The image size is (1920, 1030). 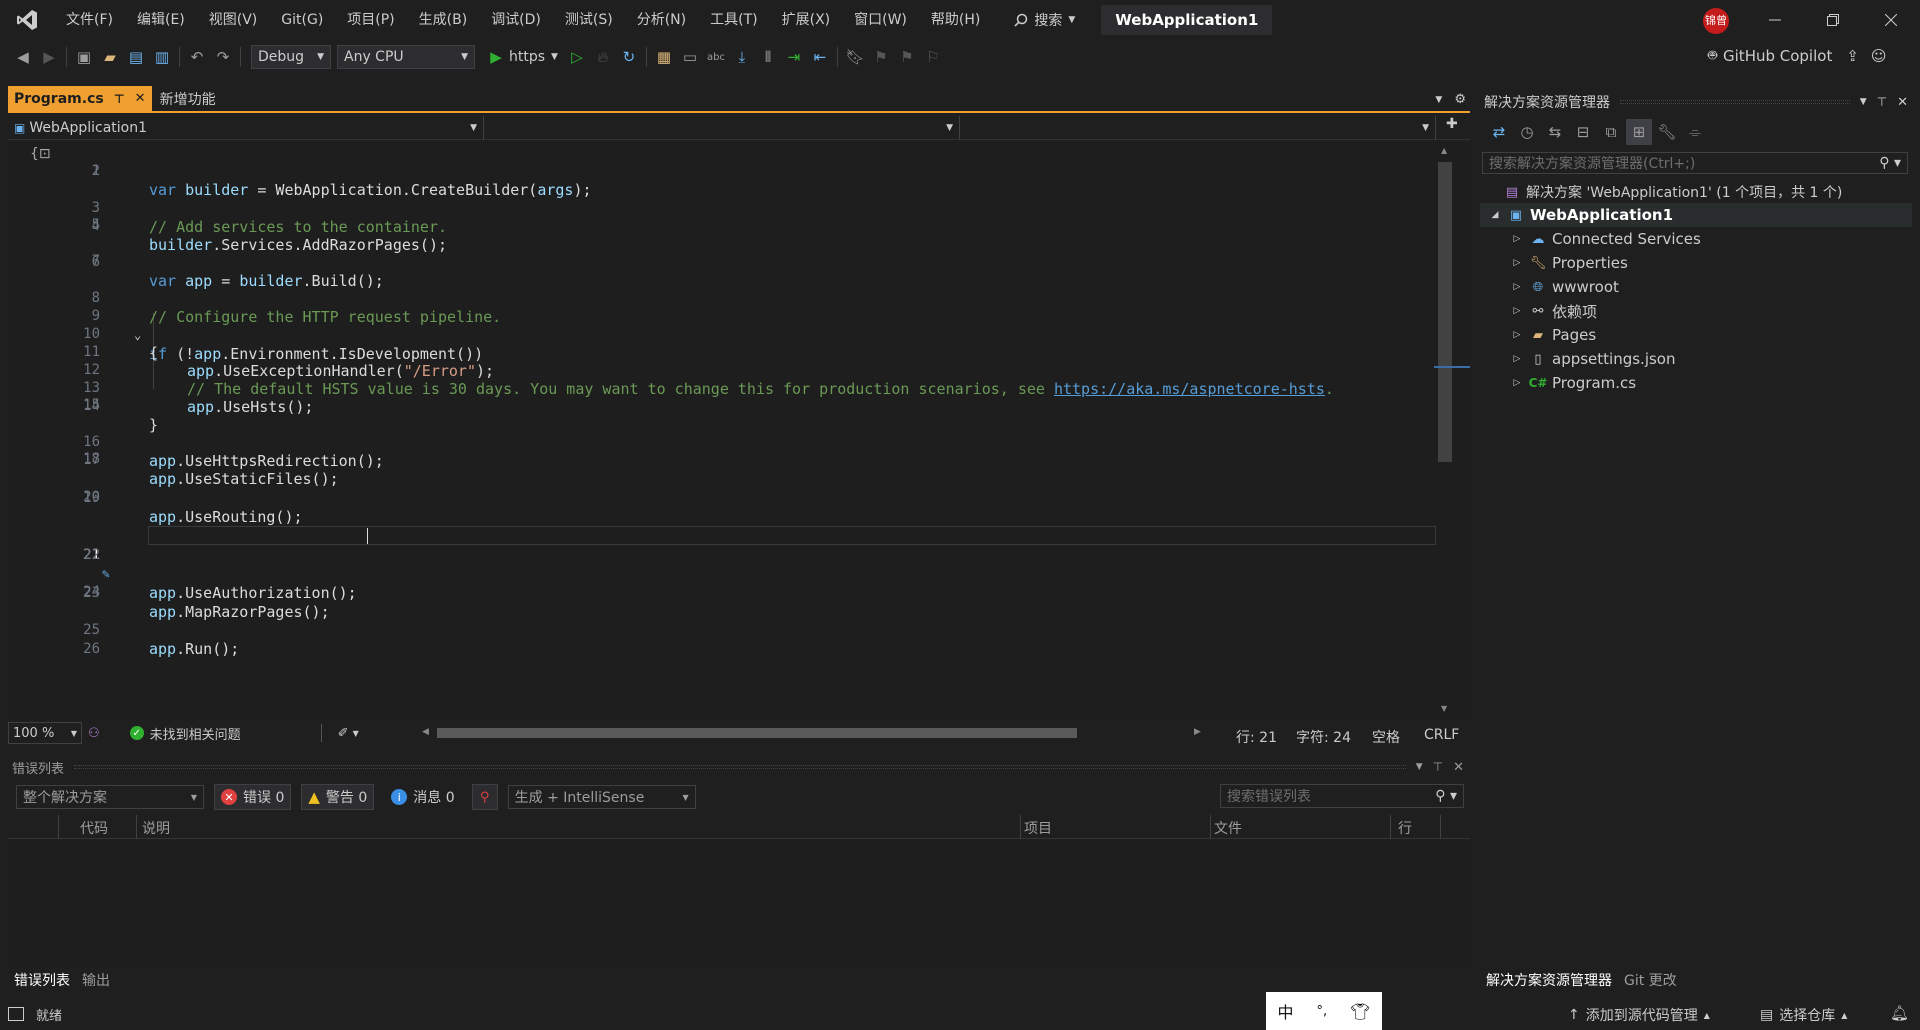 What do you see at coordinates (1323, 737) in the screenshot?
I see `char-position: 字符: 24` at bounding box center [1323, 737].